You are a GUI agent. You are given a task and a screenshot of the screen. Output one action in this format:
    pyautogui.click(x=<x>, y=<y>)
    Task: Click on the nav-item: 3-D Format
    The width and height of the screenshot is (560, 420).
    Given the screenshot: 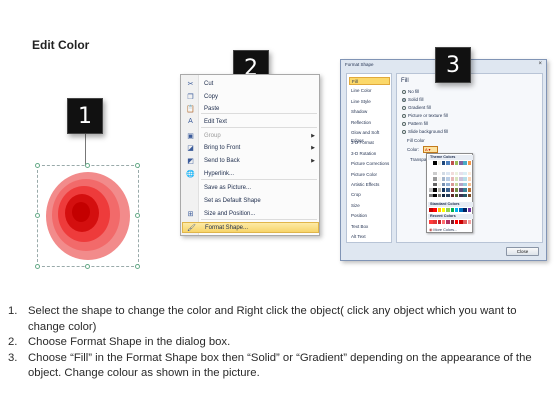 What is the action you would take?
    pyautogui.click(x=369, y=143)
    